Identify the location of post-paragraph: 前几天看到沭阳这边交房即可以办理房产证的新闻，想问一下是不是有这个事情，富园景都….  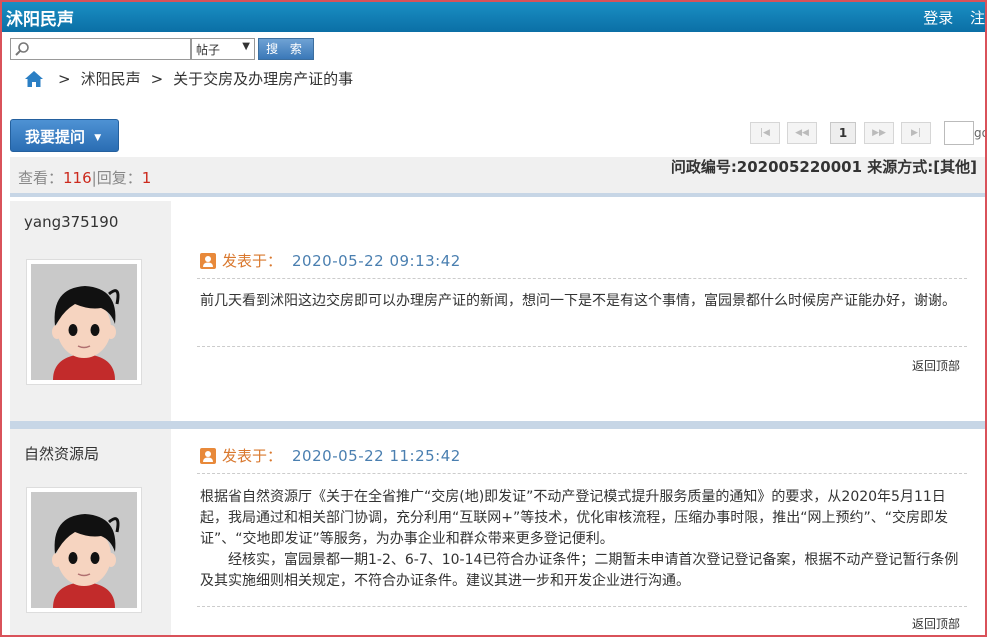
(578, 301).